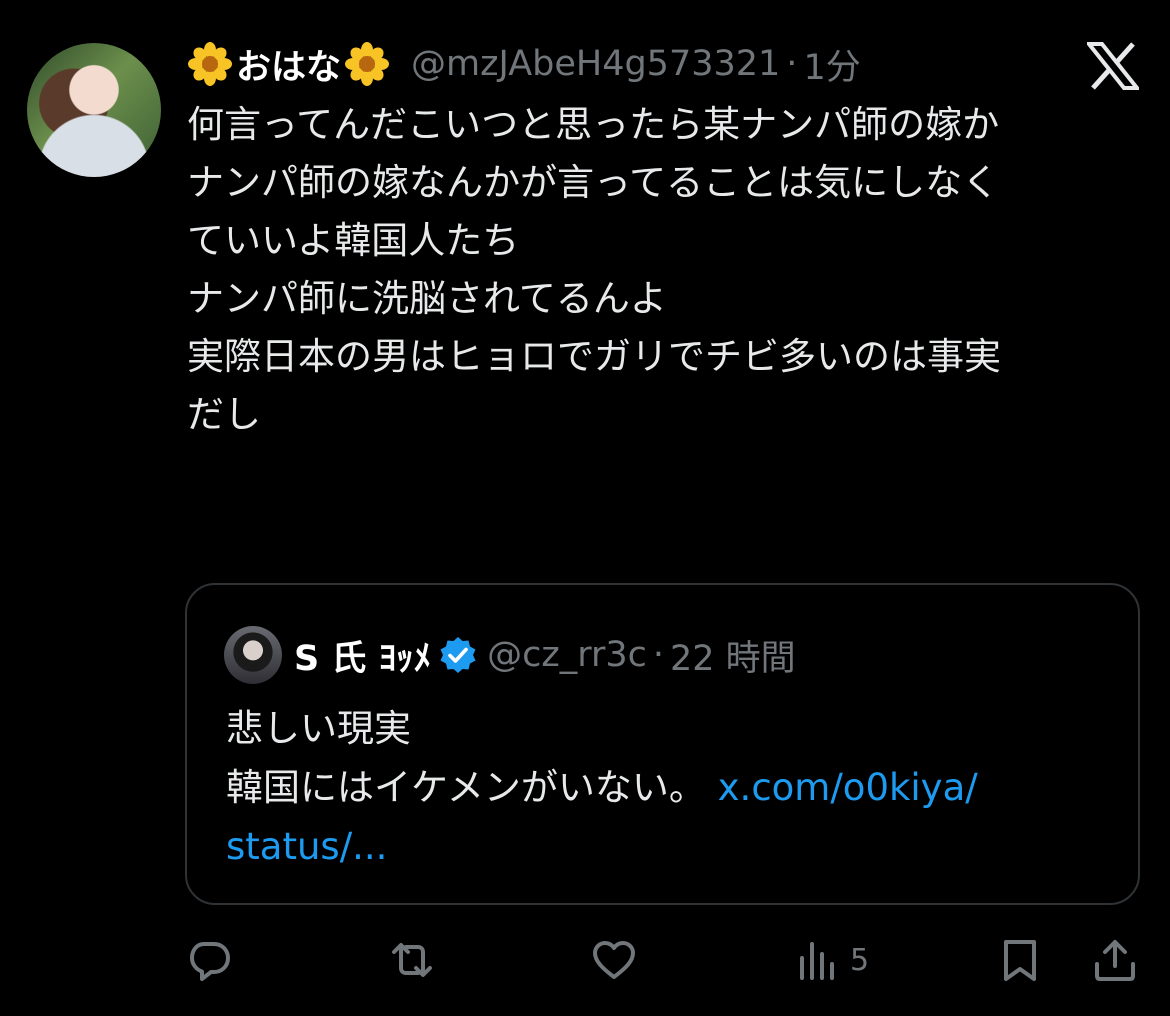  I want to click on author-handle: @mzJAbeH4g573321, so click(595, 64).